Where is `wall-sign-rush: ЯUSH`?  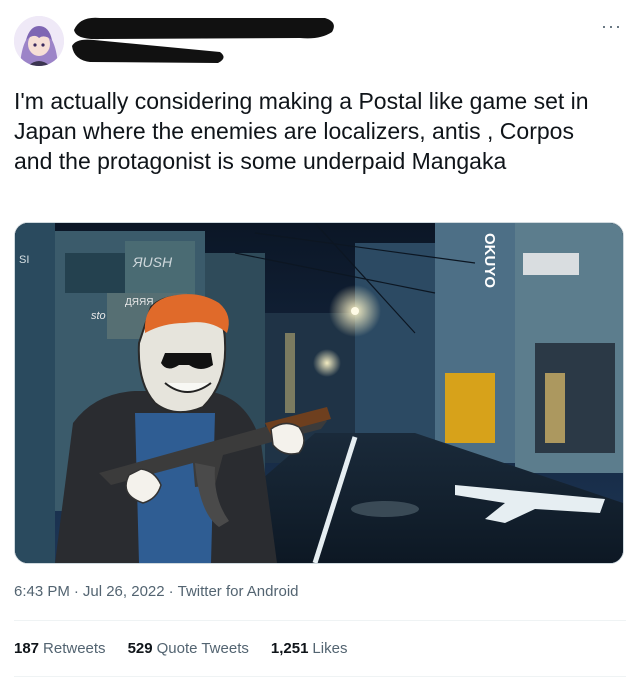
wall-sign-rush: ЯUSH is located at coordinates (152, 262).